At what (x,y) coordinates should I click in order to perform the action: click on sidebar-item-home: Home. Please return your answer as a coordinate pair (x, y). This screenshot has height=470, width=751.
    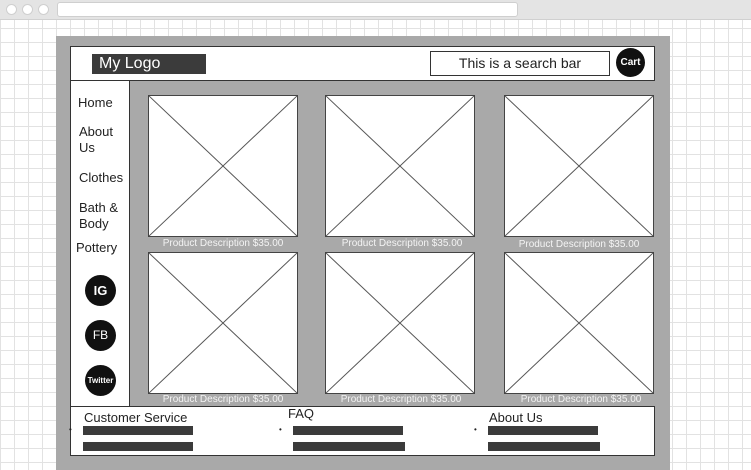
    Looking at the image, I should click on (106, 103).